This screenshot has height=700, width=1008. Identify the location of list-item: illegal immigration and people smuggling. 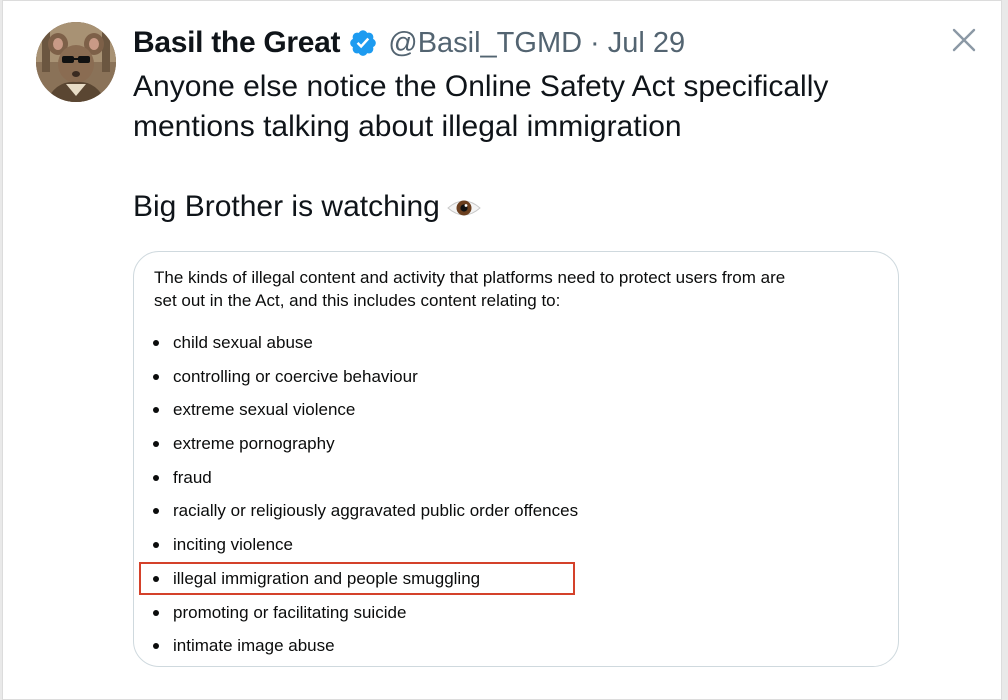
(365, 581).